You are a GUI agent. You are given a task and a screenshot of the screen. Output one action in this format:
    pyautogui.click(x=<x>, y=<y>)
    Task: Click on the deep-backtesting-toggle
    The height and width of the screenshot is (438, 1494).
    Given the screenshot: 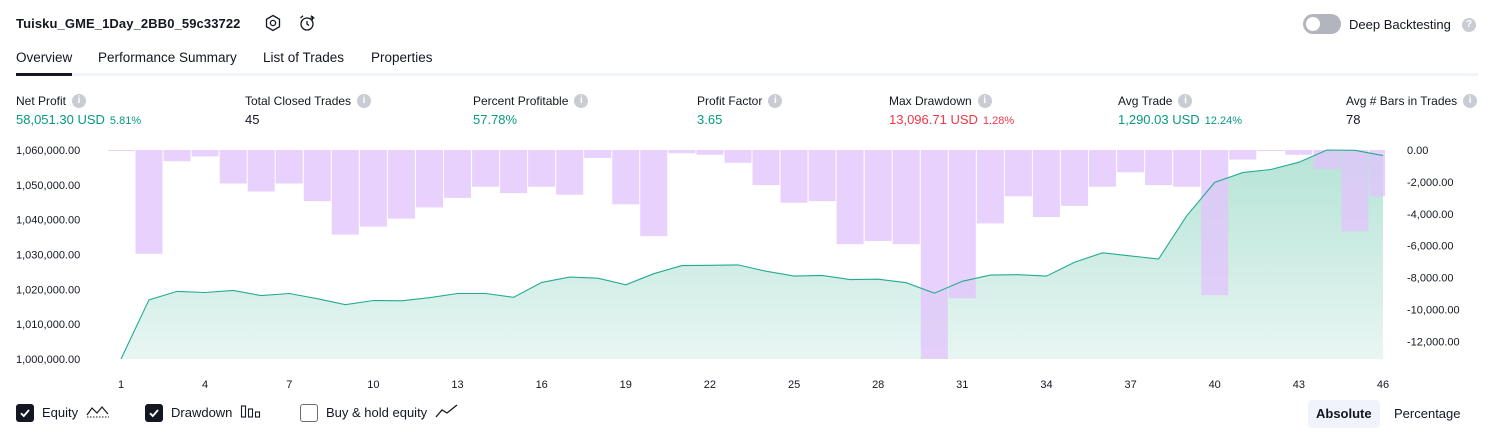 What is the action you would take?
    pyautogui.click(x=1322, y=24)
    